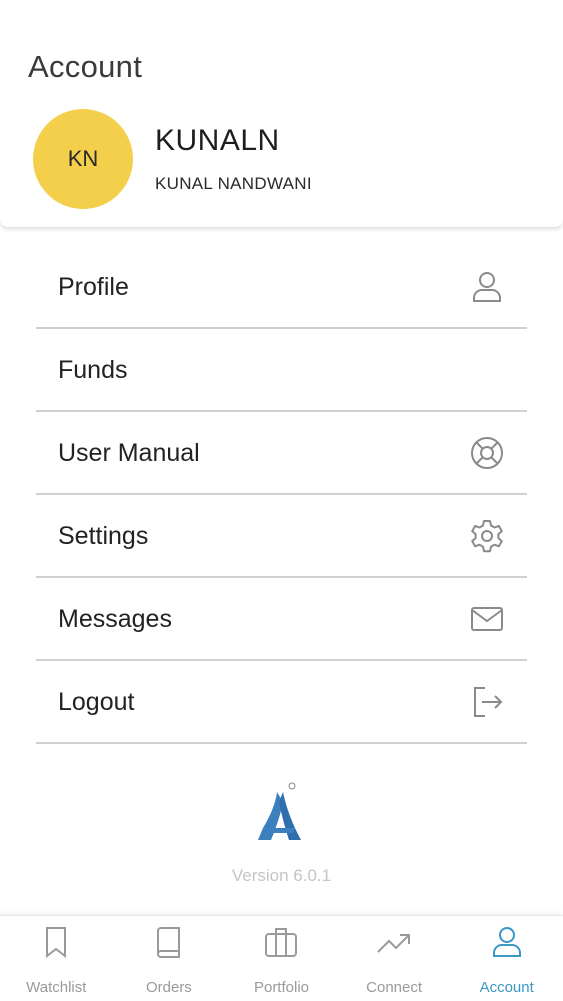  I want to click on bookmark-icon, so click(56, 943).